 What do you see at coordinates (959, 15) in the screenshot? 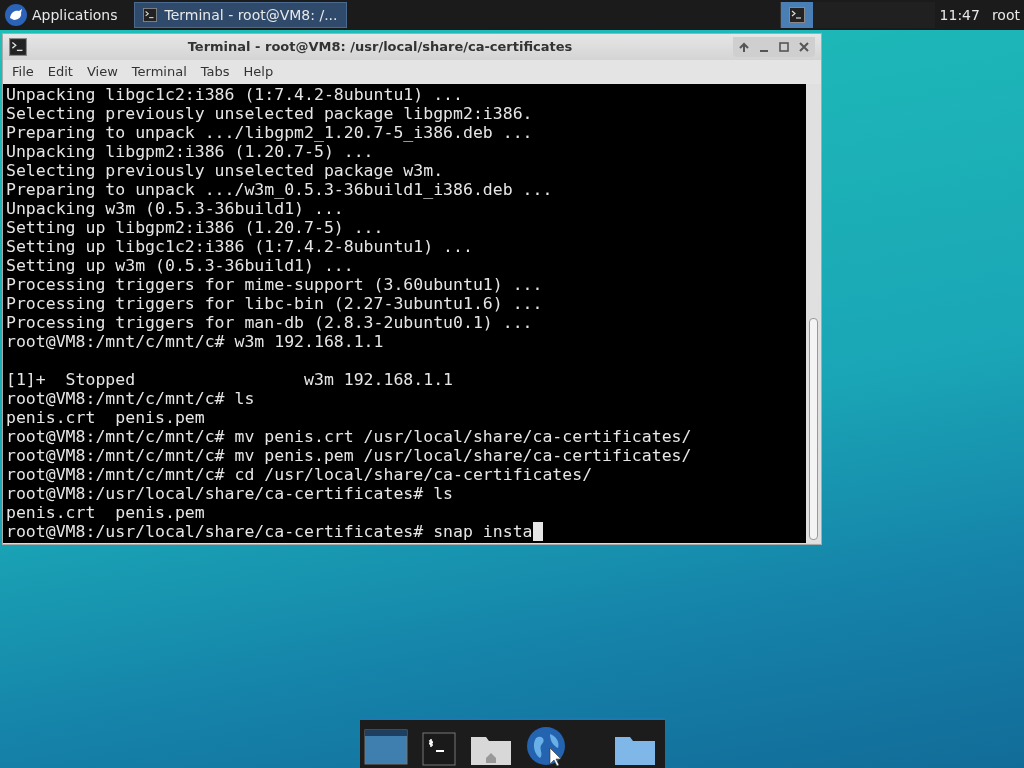
I see `clock: 11:47` at bounding box center [959, 15].